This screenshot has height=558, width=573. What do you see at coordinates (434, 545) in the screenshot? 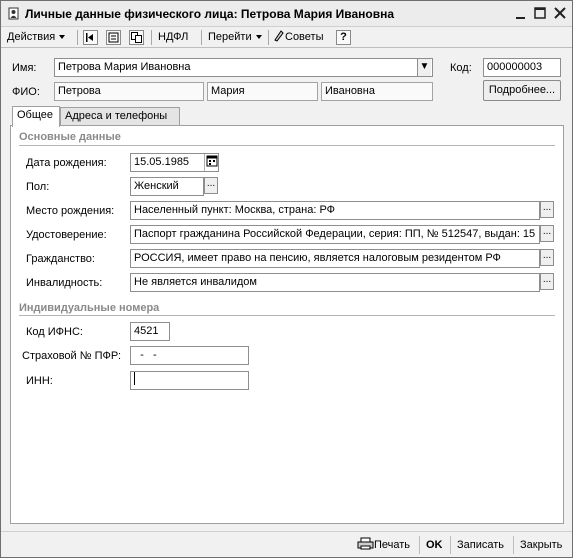
I see `ok-button: OK` at bounding box center [434, 545].